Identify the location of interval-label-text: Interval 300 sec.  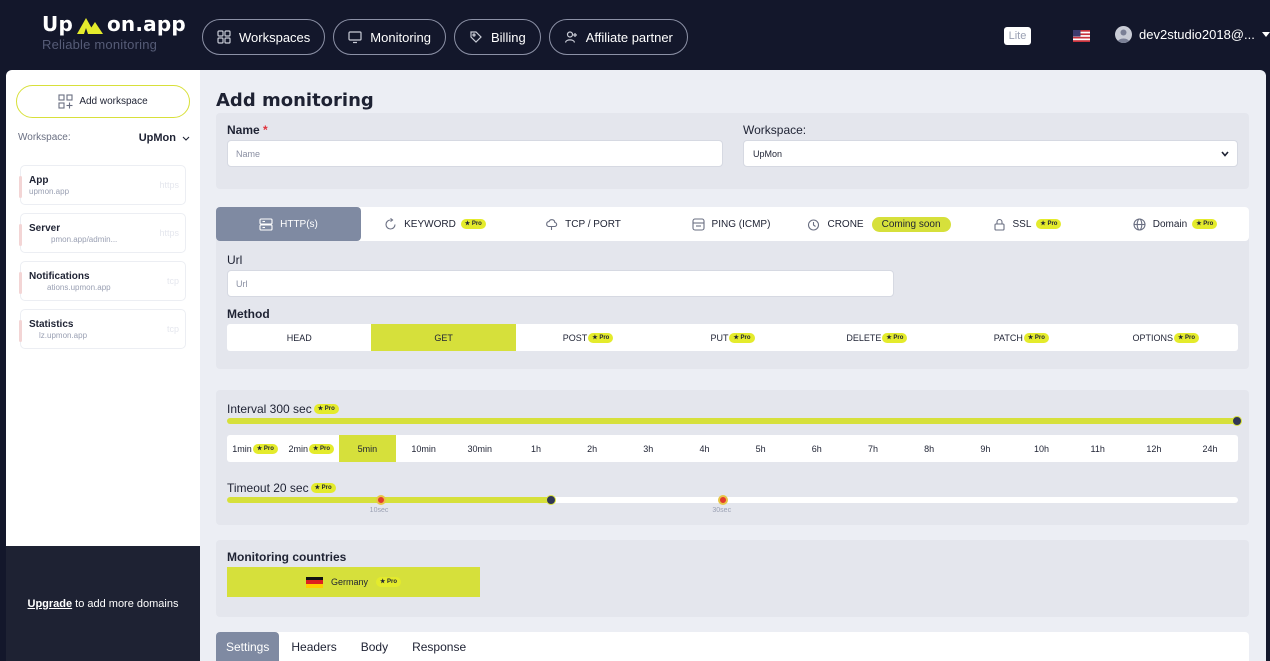
(269, 409).